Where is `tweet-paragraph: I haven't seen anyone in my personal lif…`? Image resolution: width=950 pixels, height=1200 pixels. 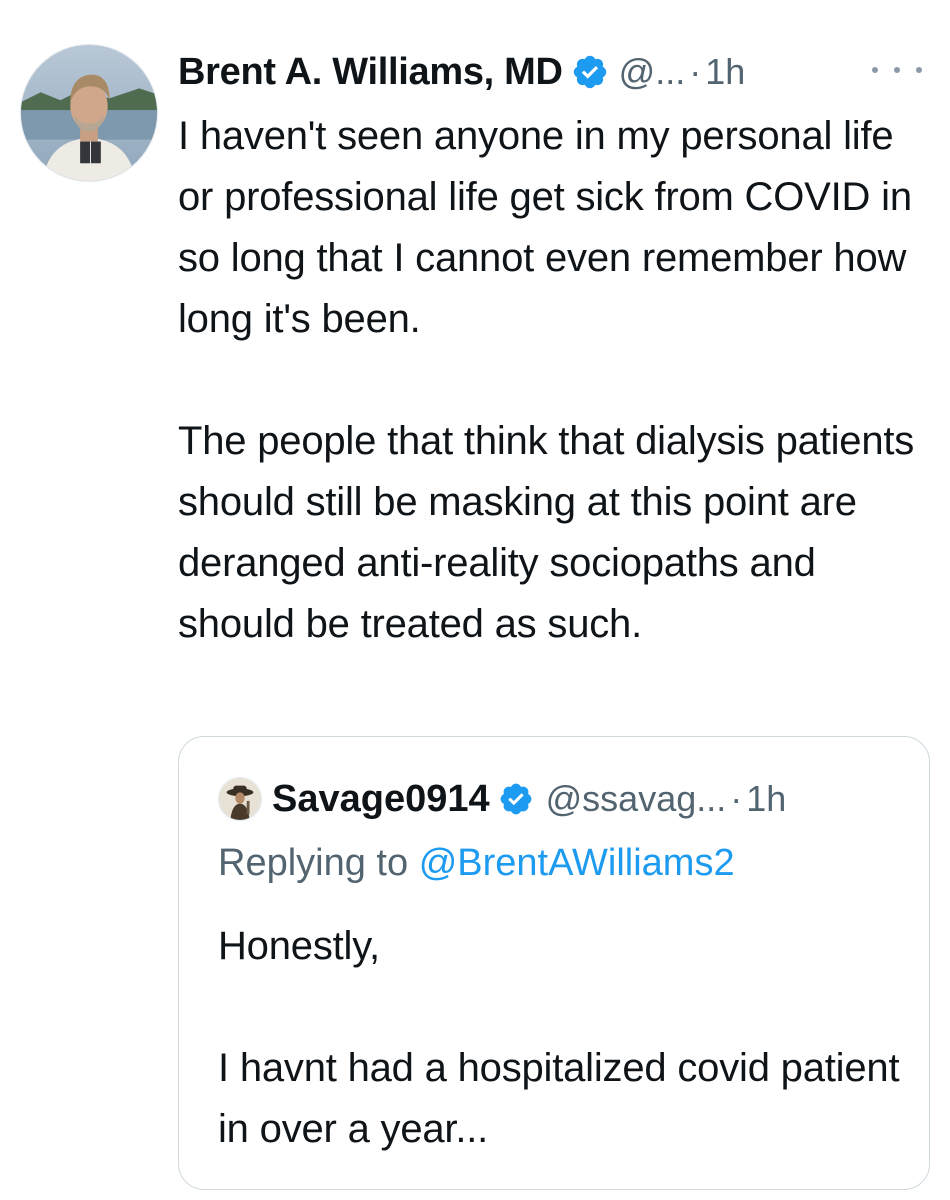
tweet-paragraph: I haven't seen anyone in my personal lif… is located at coordinates (545, 227).